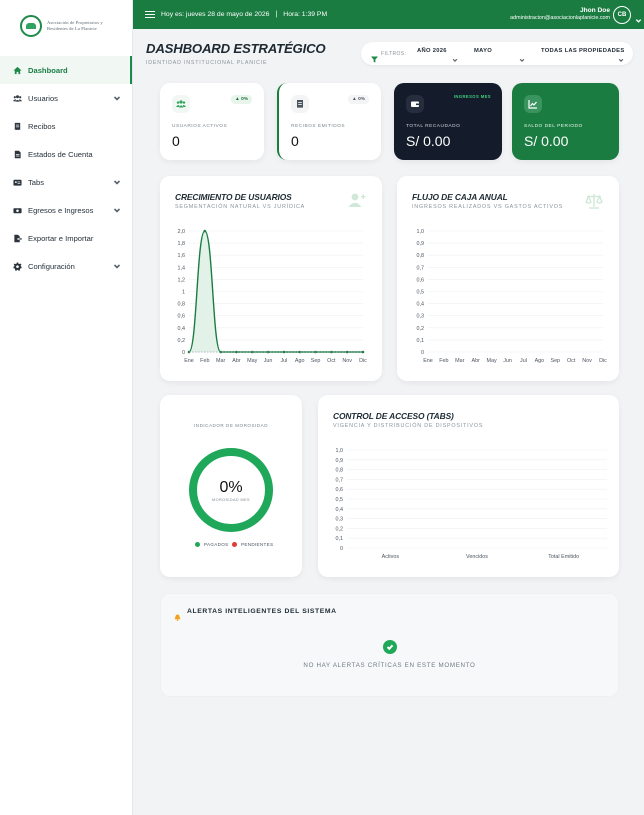  What do you see at coordinates (17, 210) in the screenshot?
I see `money-icon` at bounding box center [17, 210].